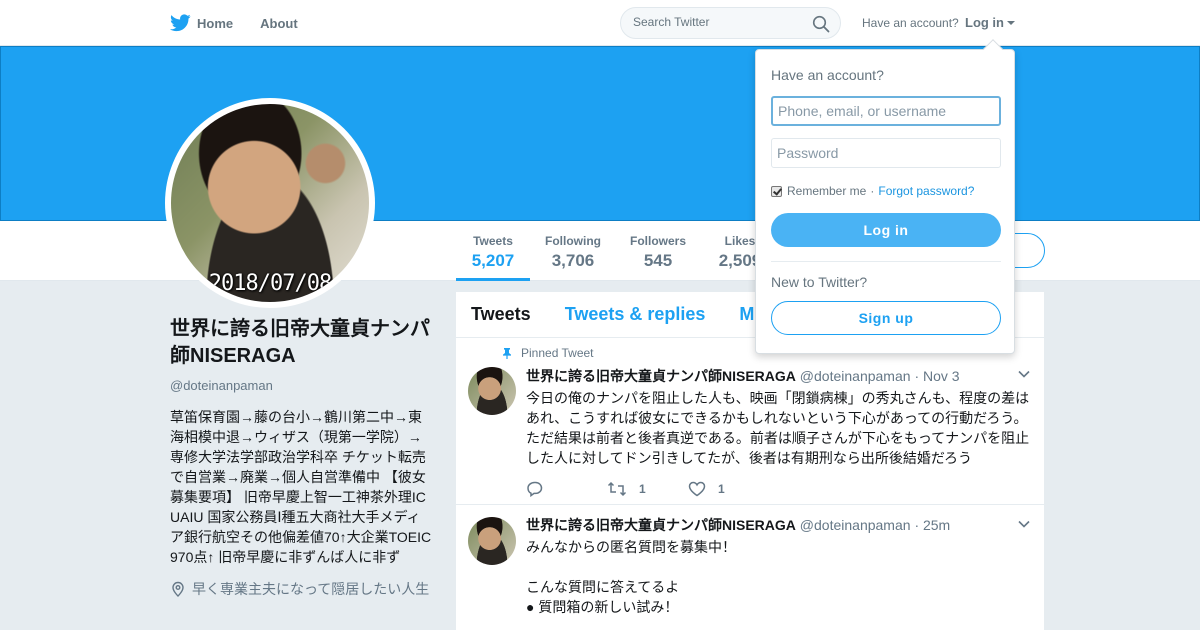 This screenshot has width=1200, height=630. Describe the element at coordinates (247, 23) in the screenshot. I see `nav-left: Home About` at that location.